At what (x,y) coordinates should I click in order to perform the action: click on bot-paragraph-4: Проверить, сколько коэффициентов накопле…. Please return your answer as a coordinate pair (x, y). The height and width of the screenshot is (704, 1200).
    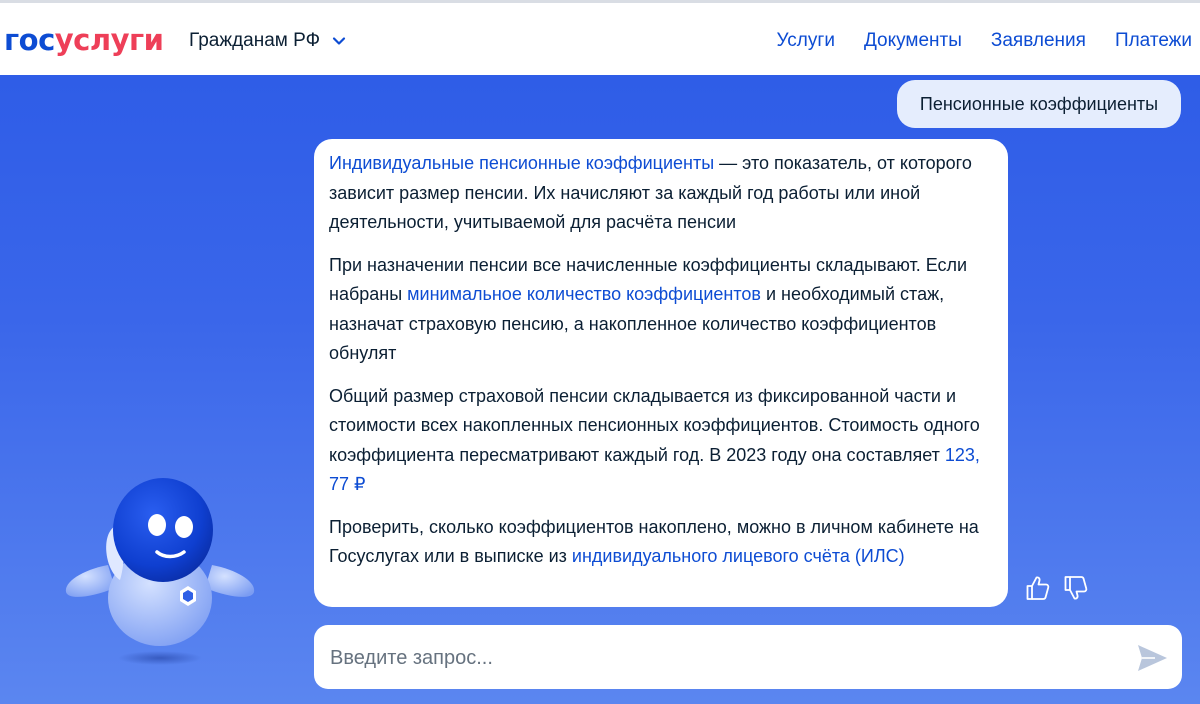
    Looking at the image, I should click on (661, 542).